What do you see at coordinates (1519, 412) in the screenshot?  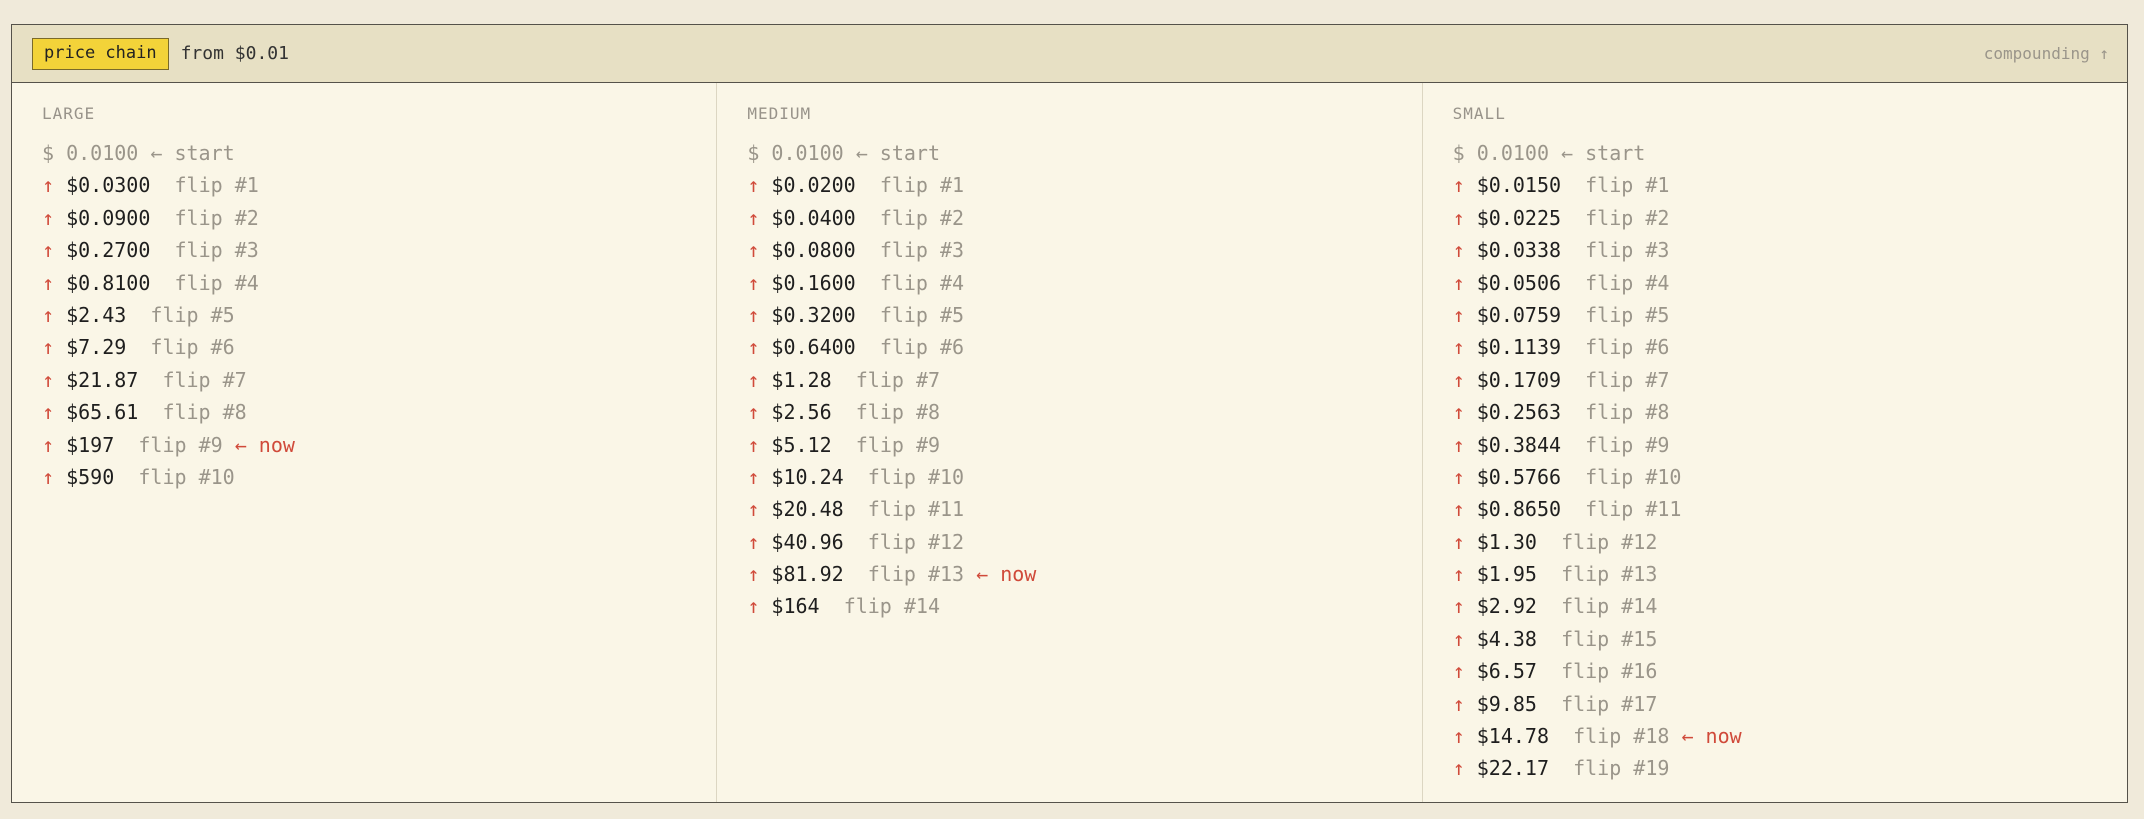 I see `price-value: $0.2563` at bounding box center [1519, 412].